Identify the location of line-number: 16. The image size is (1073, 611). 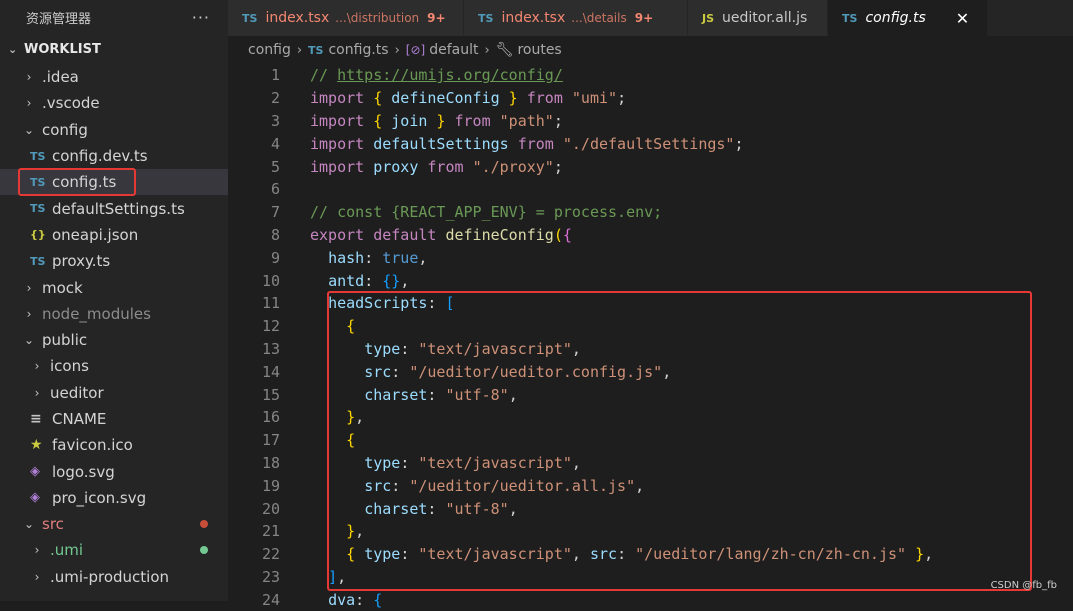
(270, 417).